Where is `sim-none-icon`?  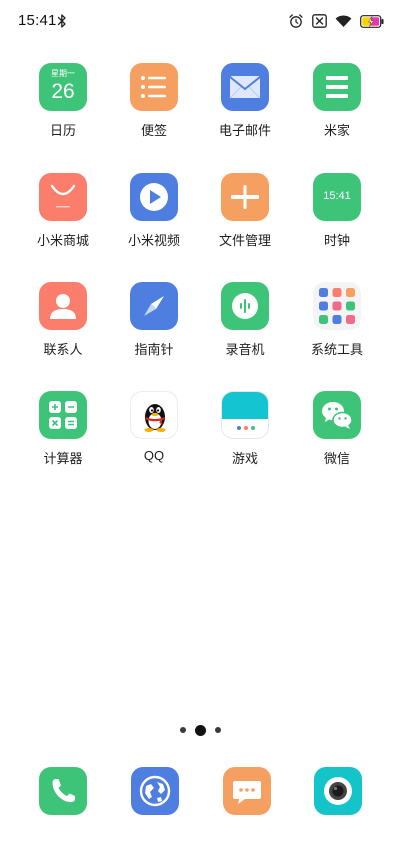
sim-none-icon is located at coordinates (319, 21).